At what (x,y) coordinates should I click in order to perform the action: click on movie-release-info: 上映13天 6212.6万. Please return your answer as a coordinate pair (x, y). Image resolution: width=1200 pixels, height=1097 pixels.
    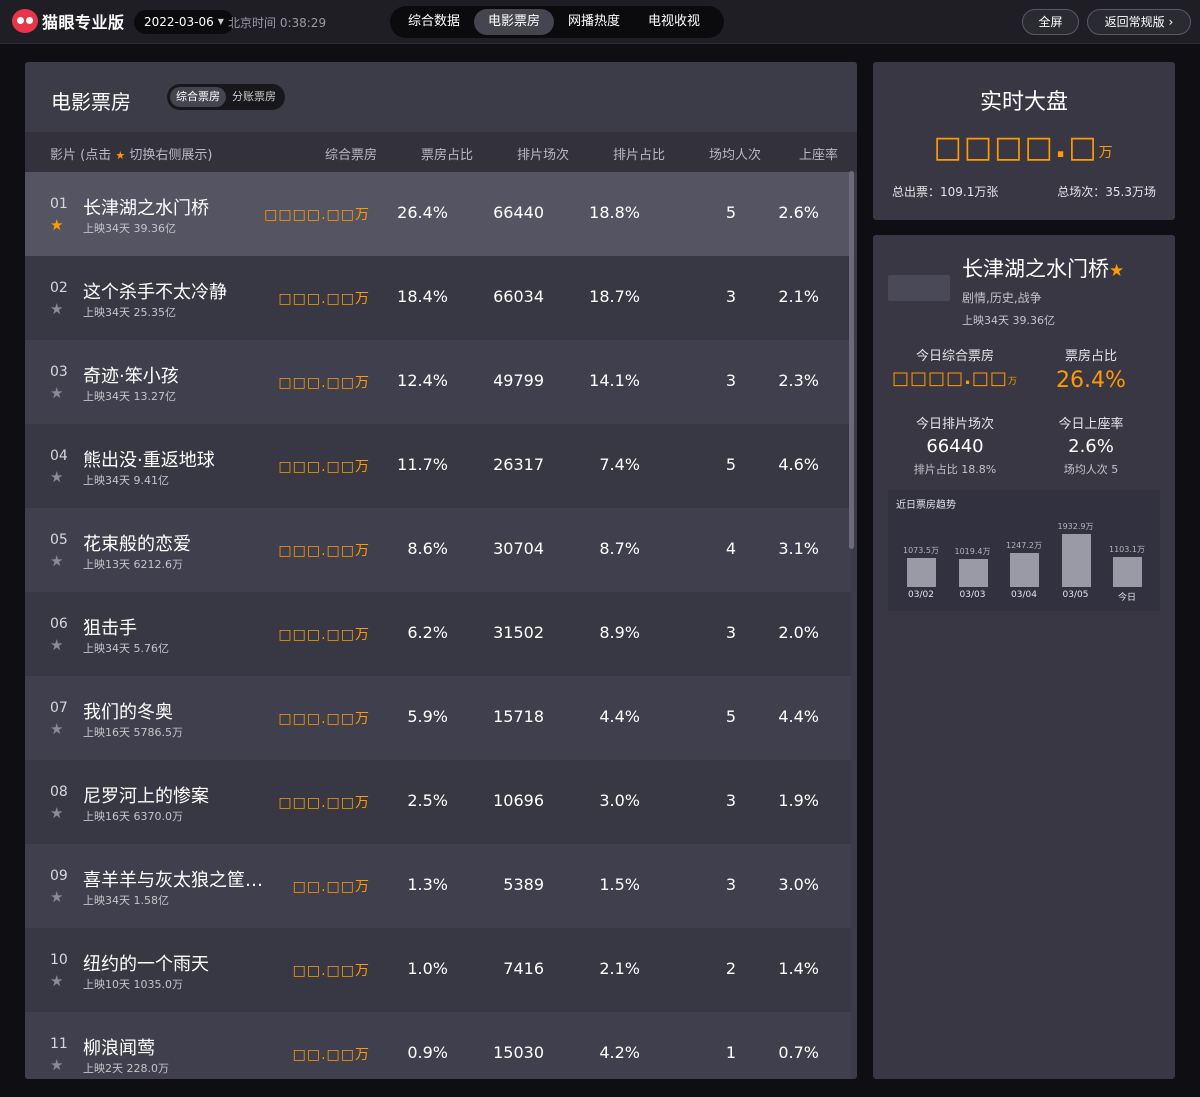
    Looking at the image, I should click on (133, 564).